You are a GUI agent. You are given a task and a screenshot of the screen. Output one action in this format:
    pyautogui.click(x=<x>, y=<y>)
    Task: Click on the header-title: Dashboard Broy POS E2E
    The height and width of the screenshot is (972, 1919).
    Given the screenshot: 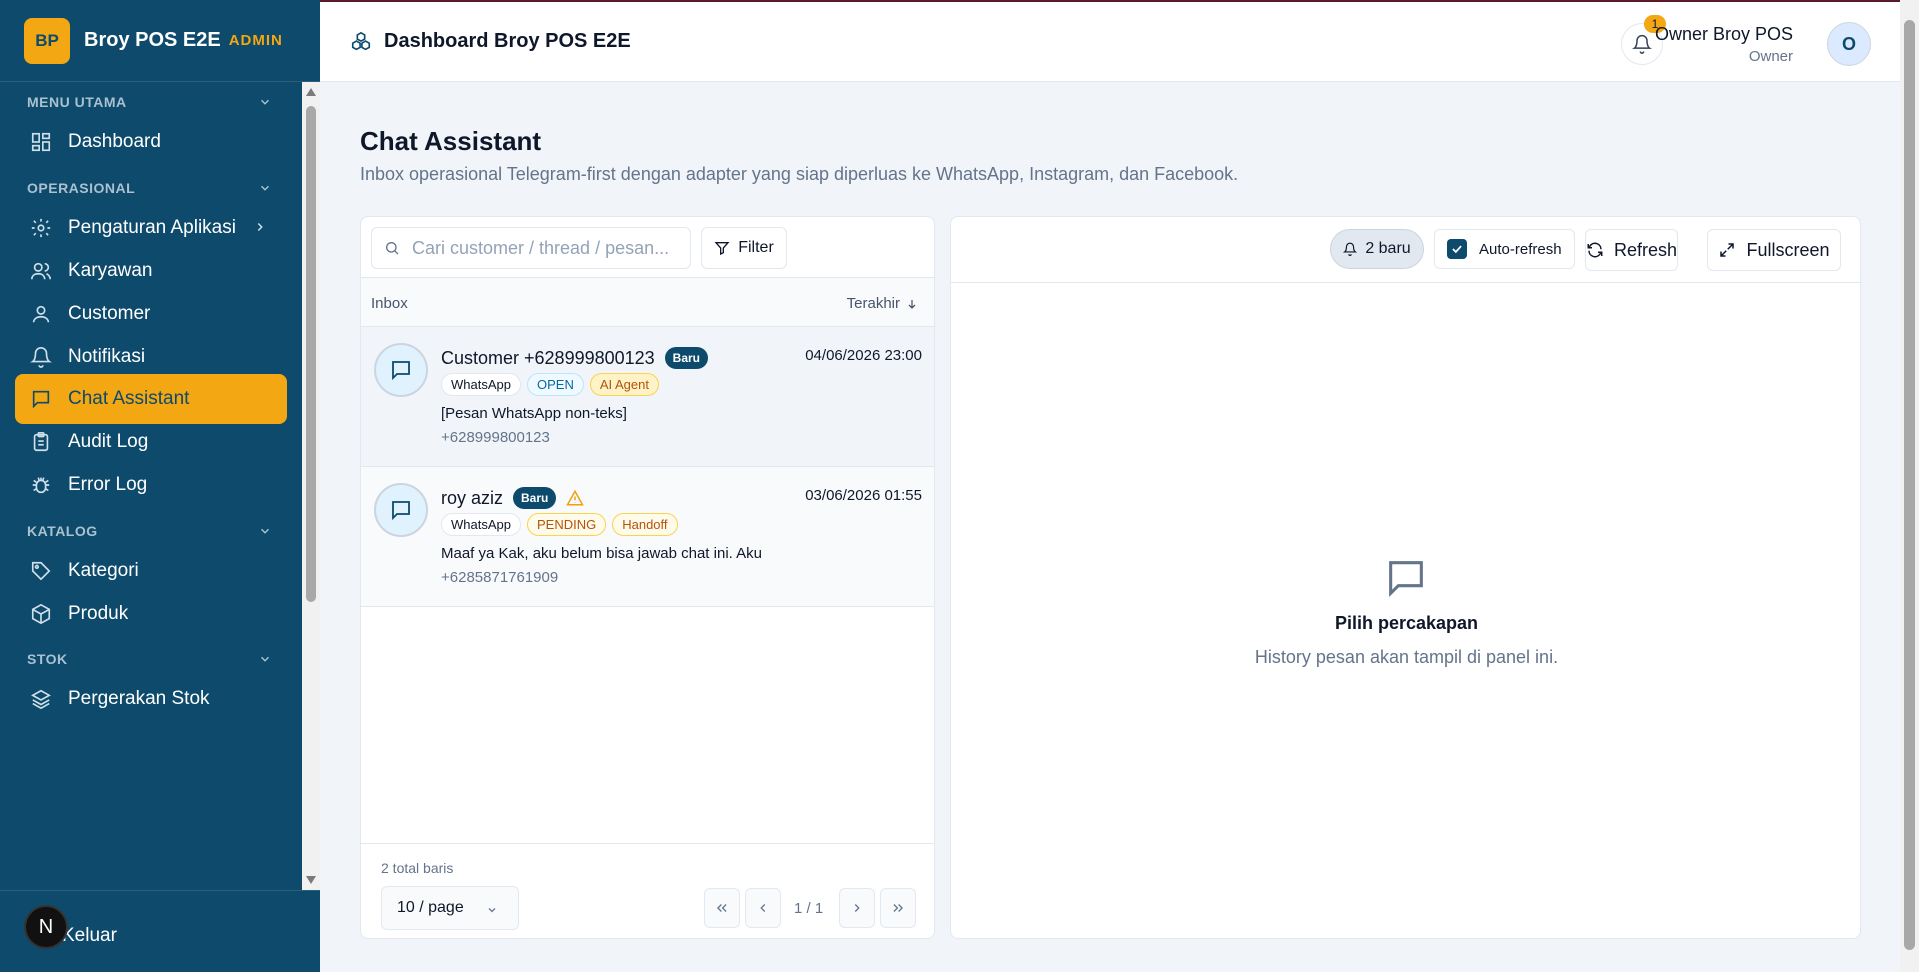 What is the action you would take?
    pyautogui.click(x=490, y=41)
    